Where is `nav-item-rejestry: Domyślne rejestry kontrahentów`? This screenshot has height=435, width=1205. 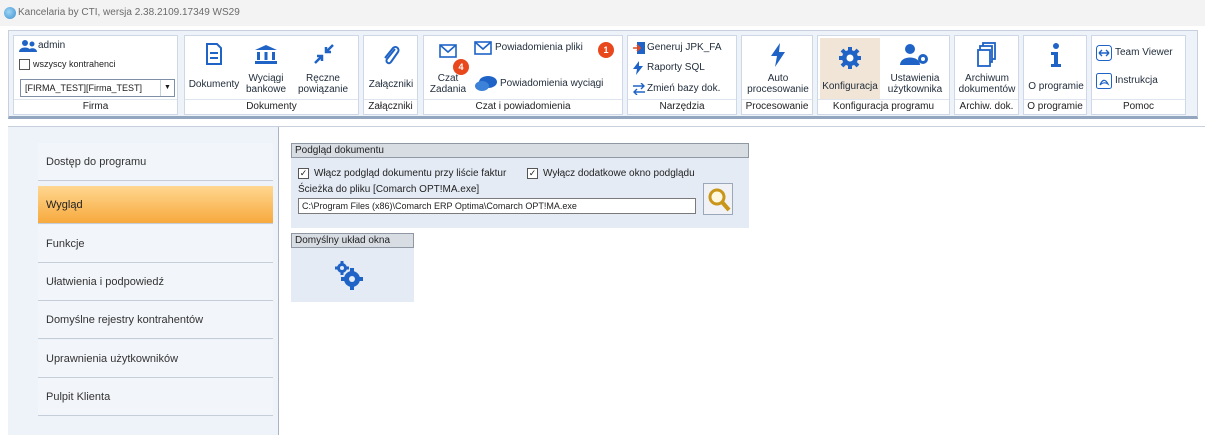 nav-item-rejestry: Domyślne rejestry kontrahentów is located at coordinates (155, 320).